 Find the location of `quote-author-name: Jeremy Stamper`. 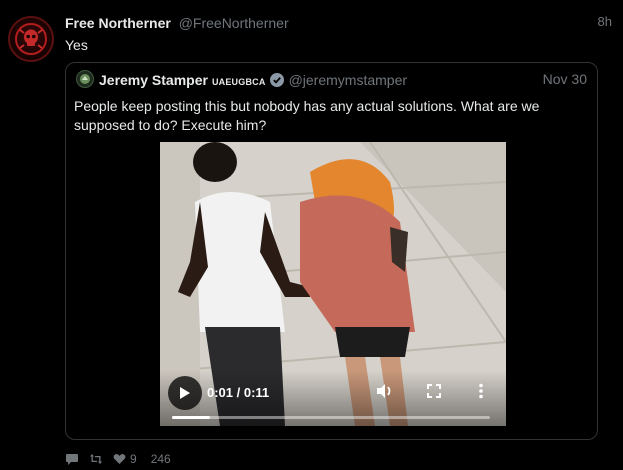

quote-author-name: Jeremy Stamper is located at coordinates (153, 80).